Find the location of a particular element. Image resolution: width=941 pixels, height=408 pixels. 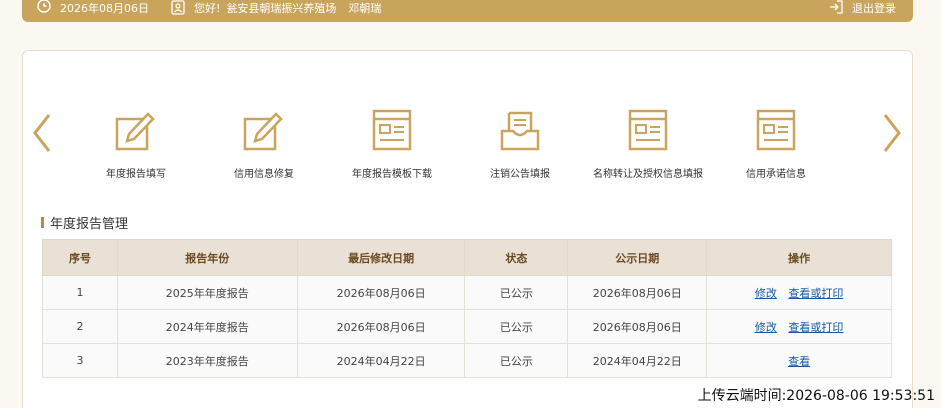

cell-published: 2024年04月22日 is located at coordinates (637, 360).